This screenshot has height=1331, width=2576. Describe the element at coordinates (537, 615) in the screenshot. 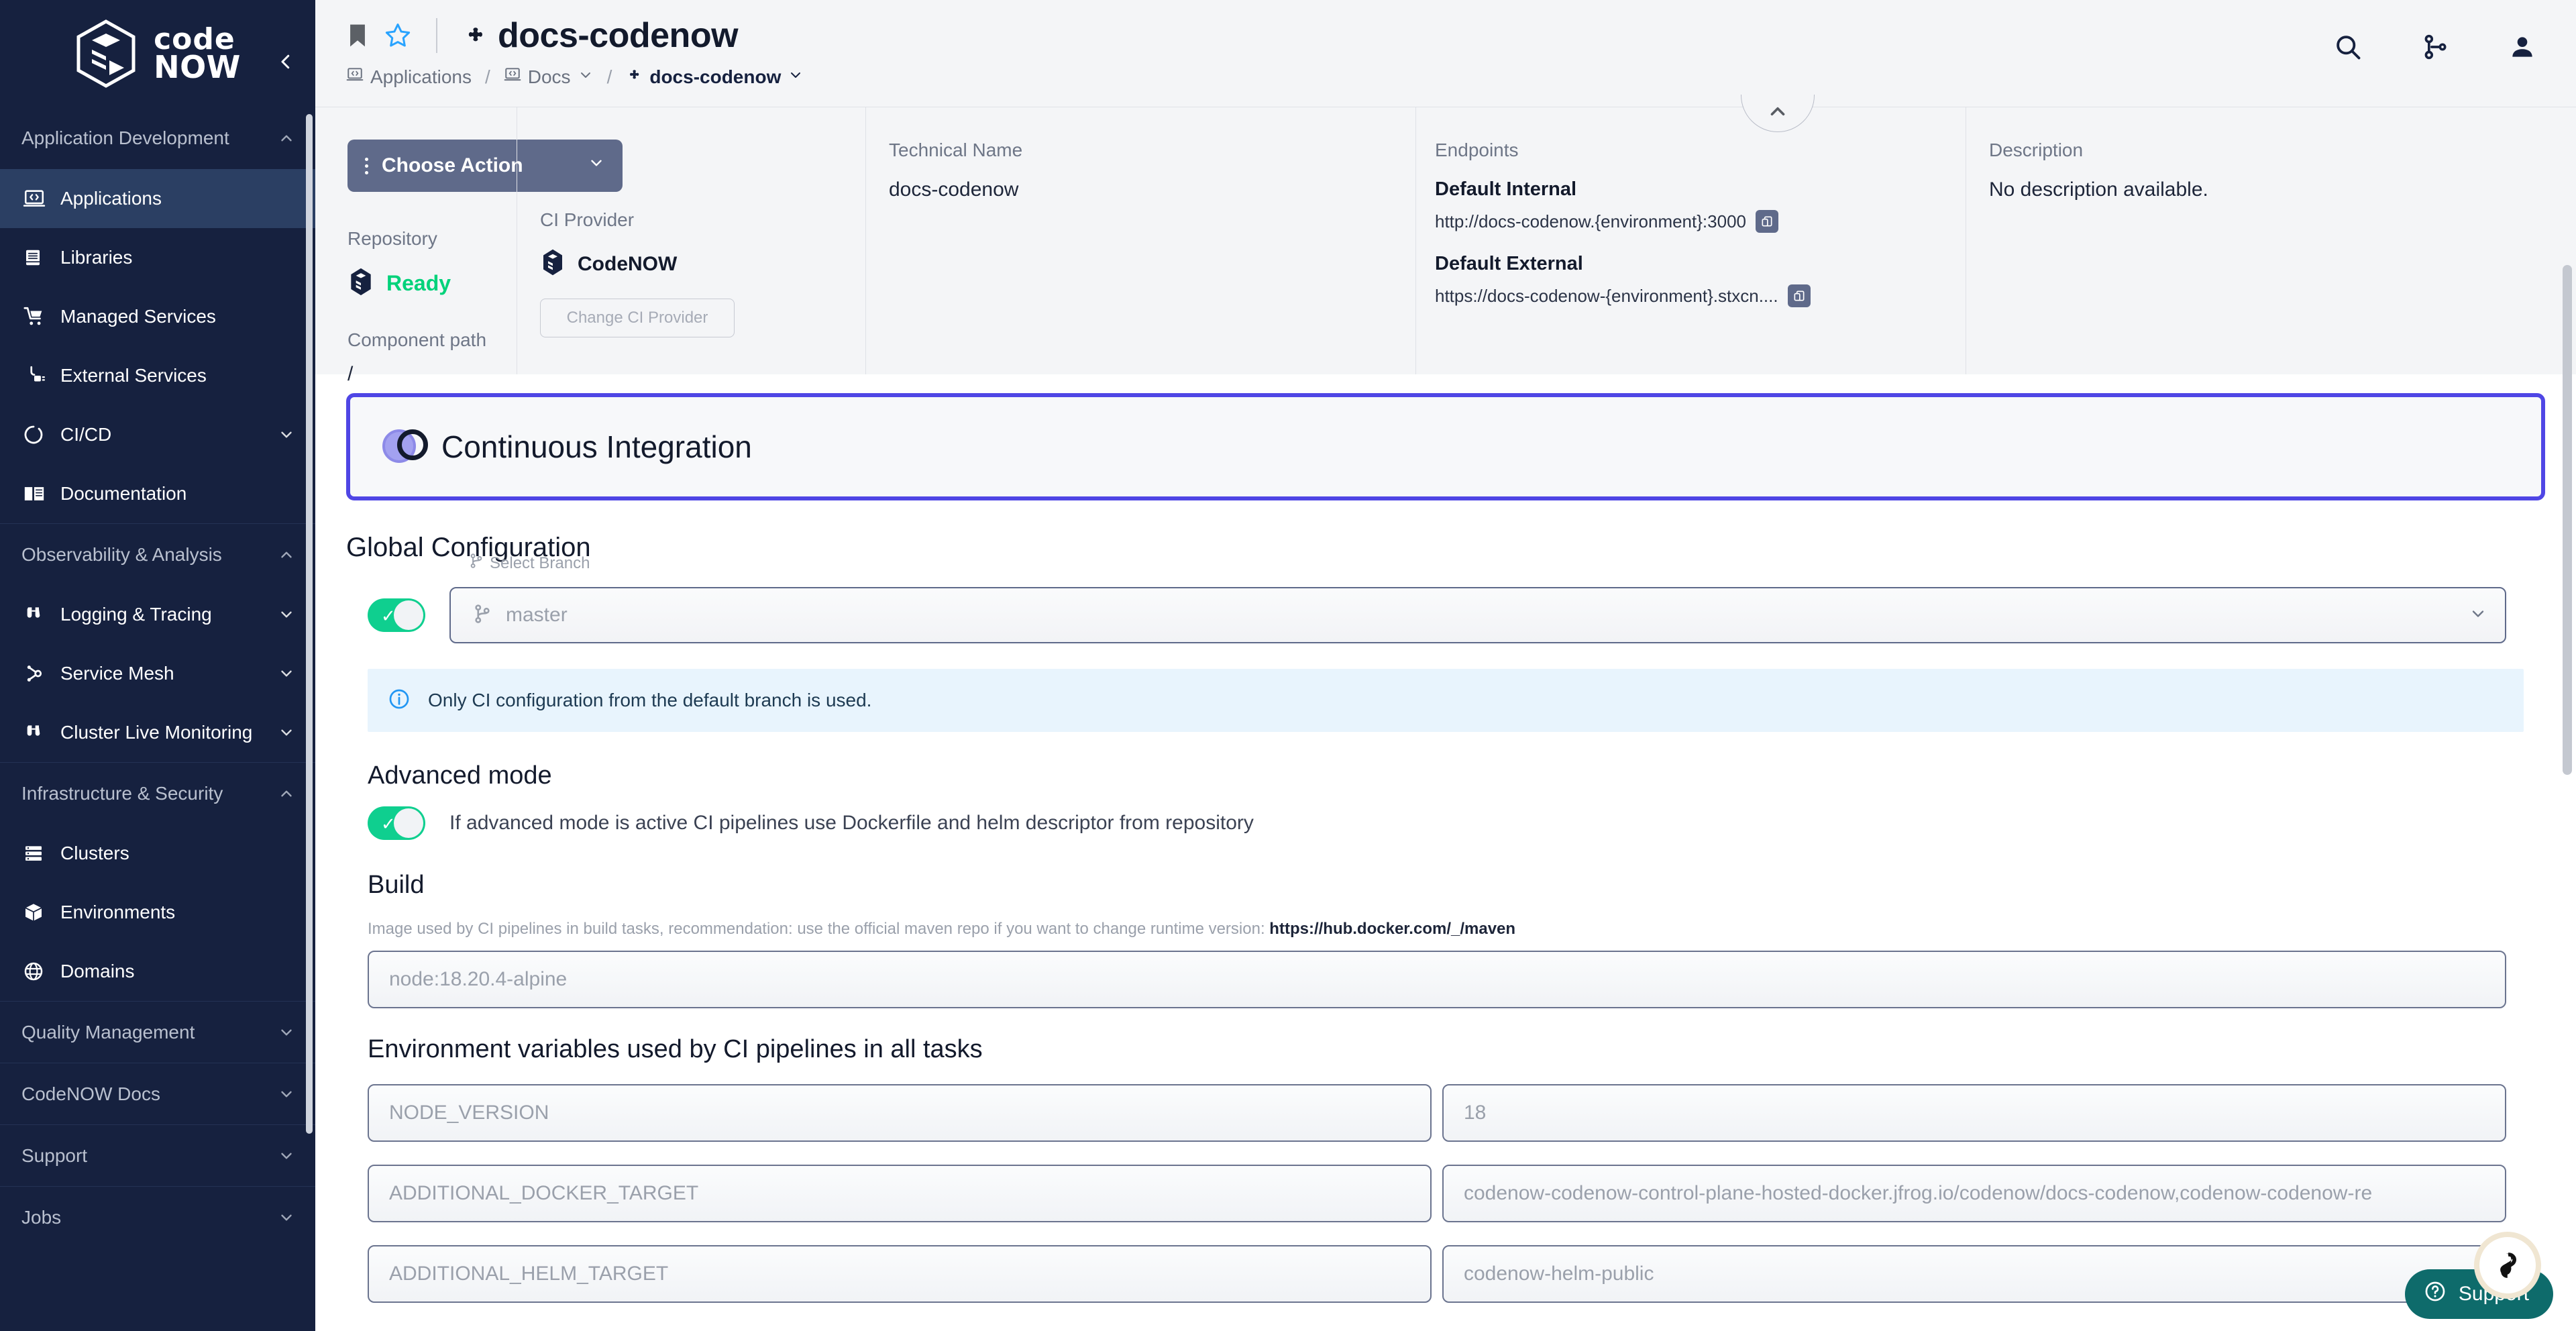

I see `select-branch-value: master` at that location.